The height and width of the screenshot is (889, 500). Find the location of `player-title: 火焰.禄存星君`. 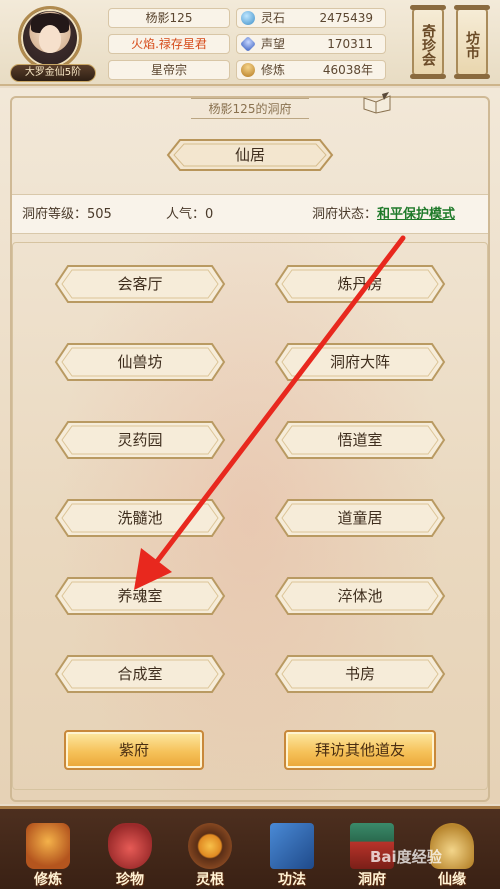

player-title: 火焰.禄存星君 is located at coordinates (169, 44).